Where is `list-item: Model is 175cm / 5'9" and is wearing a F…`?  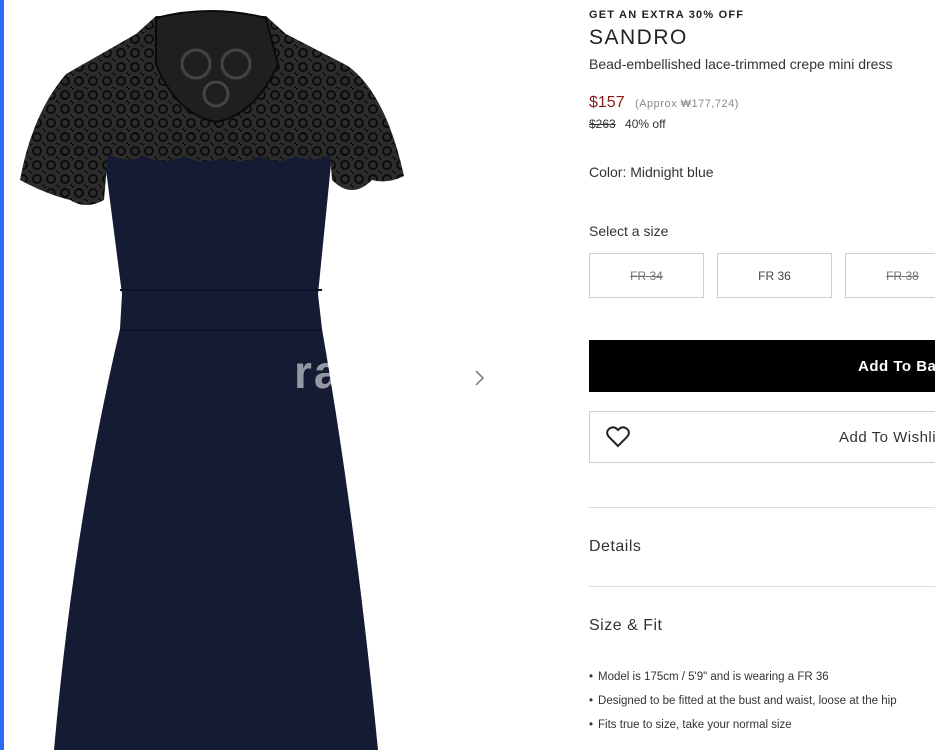
list-item: Model is 175cm / 5'9" and is wearing a F… is located at coordinates (743, 679).